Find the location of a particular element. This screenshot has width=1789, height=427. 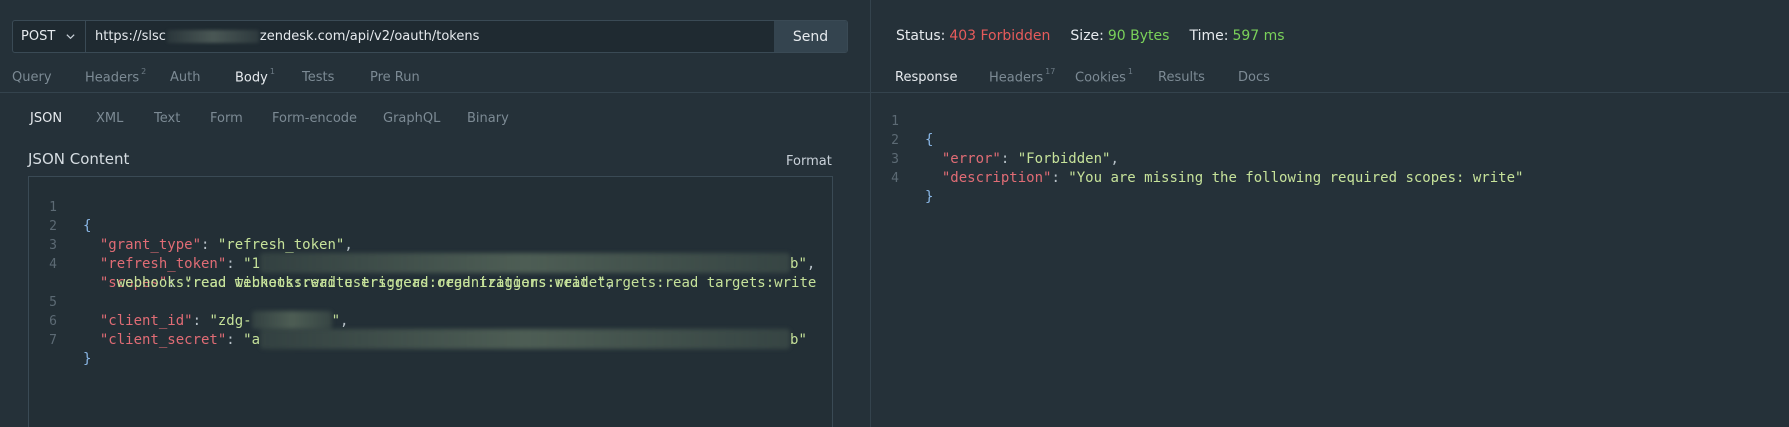

redacted-url-segment is located at coordinates (212, 36).